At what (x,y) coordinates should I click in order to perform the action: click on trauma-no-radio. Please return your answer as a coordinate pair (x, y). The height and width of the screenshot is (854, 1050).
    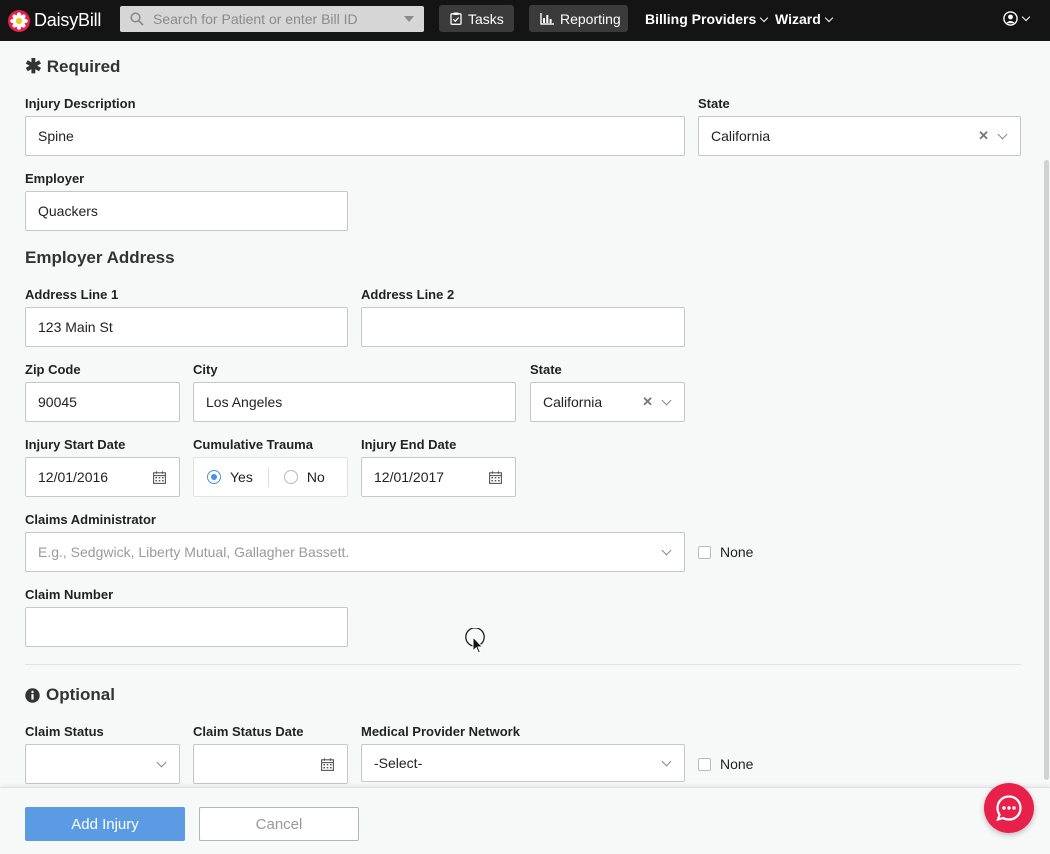
    Looking at the image, I should click on (290, 477).